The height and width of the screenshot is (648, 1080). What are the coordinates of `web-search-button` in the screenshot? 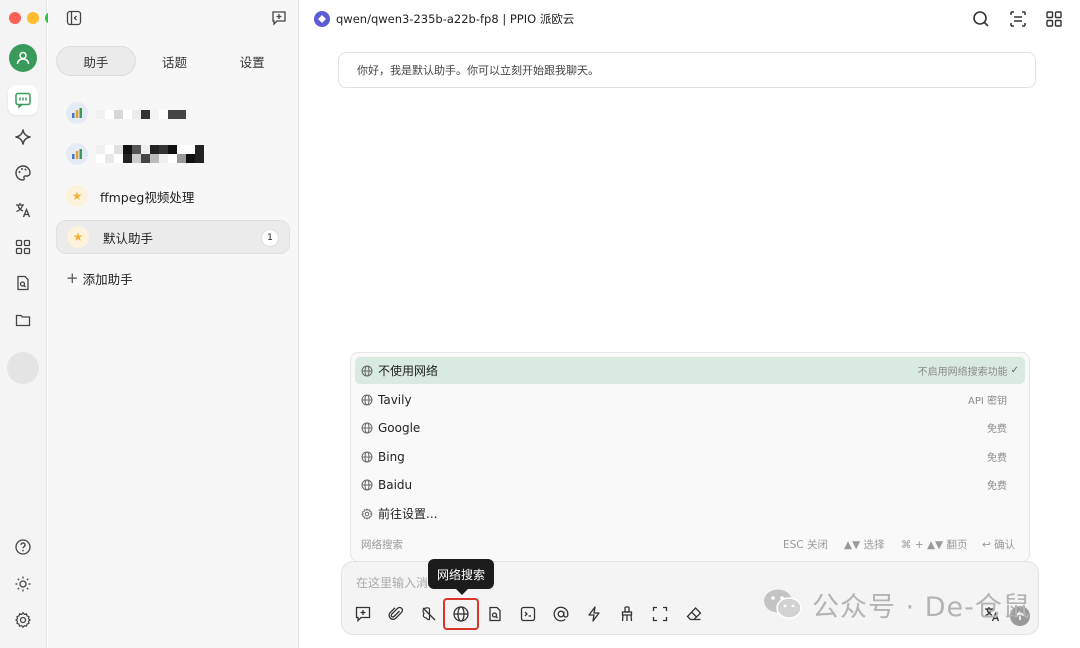 It's located at (461, 614).